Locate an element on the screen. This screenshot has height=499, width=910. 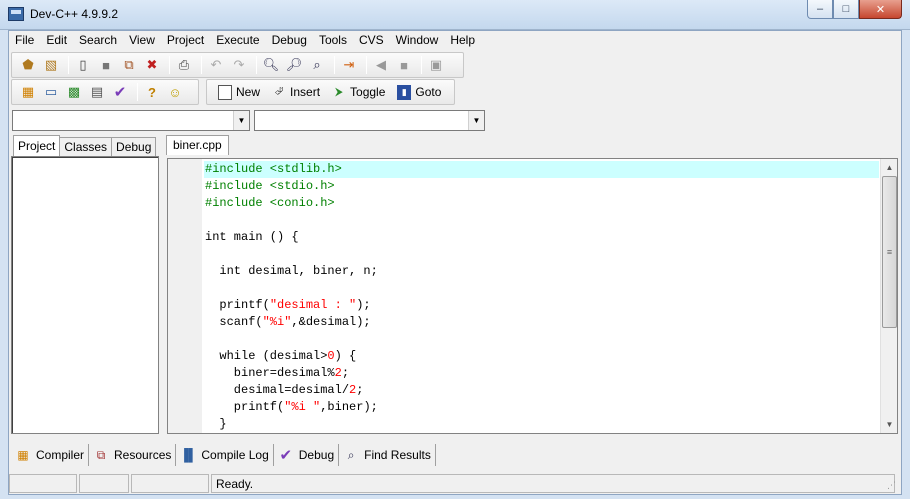
insert-icon: ⮰ is located at coordinates (279, 91).